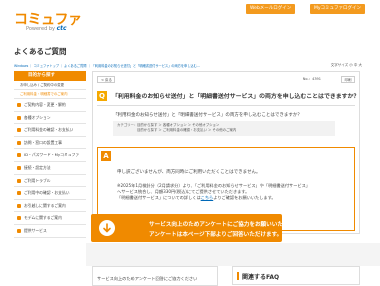  Describe the element at coordinates (40, 29) in the screenshot. I see `logo-sub-prefix: Powered by` at that location.